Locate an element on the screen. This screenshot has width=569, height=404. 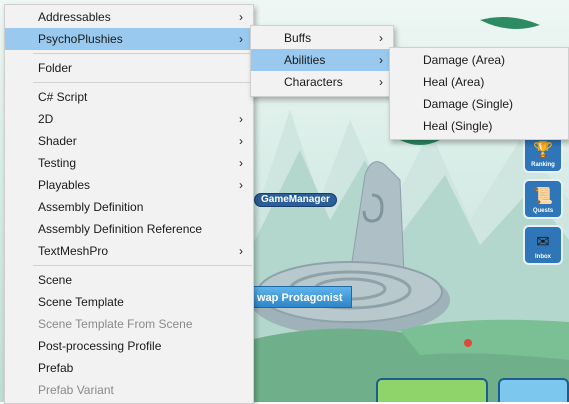
menu-item-label: Heal (Area) is located at coordinates (454, 82).